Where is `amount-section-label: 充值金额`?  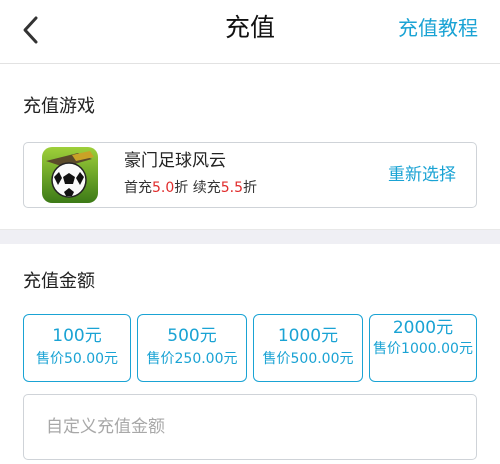 amount-section-label: 充值金额 is located at coordinates (59, 281).